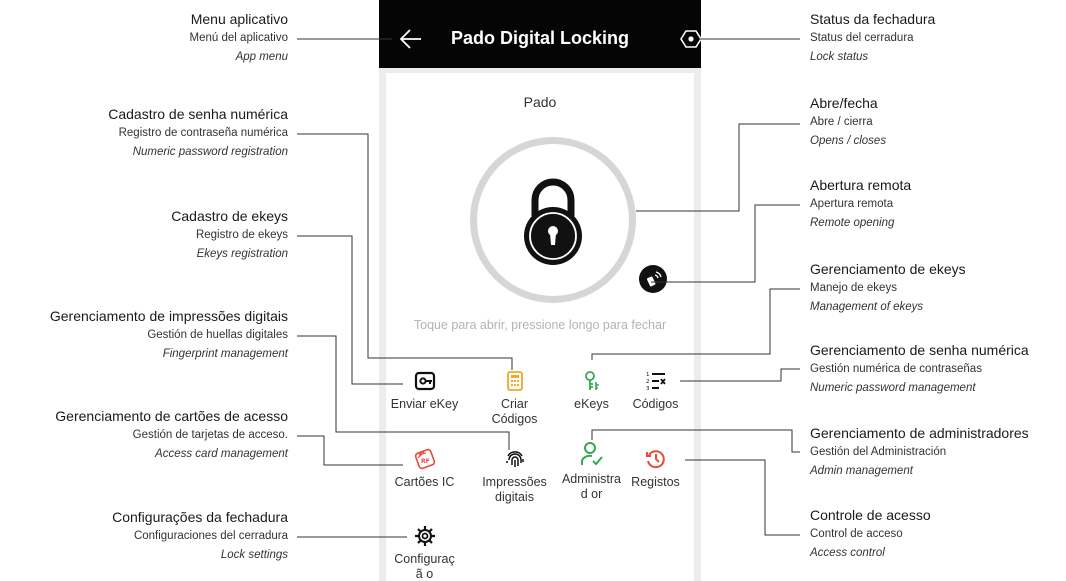  I want to click on svg-text: 3, so click(648, 389).